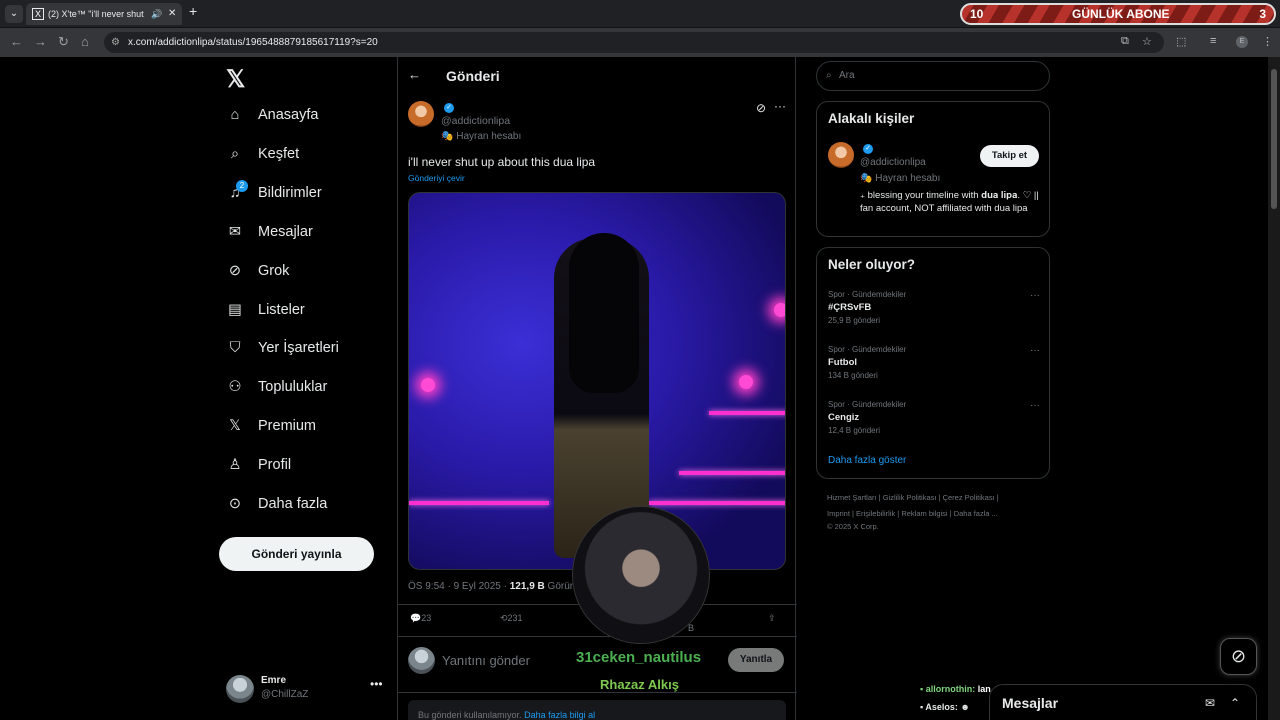  Describe the element at coordinates (376, 684) in the screenshot. I see `more-dots-icon: •••` at that location.